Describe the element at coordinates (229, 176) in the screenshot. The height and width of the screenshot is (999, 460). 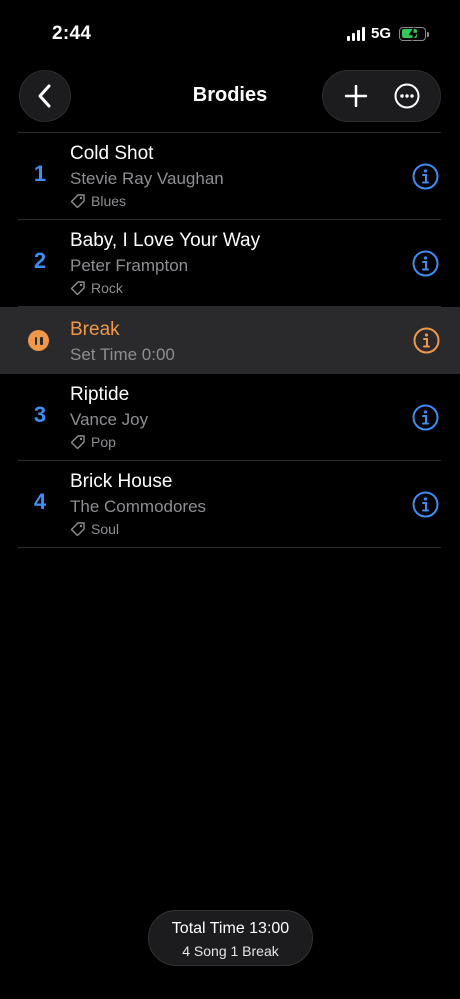
I see `song-row: 1 Cold Shot Stevie Ray Vaughan Blues` at that location.